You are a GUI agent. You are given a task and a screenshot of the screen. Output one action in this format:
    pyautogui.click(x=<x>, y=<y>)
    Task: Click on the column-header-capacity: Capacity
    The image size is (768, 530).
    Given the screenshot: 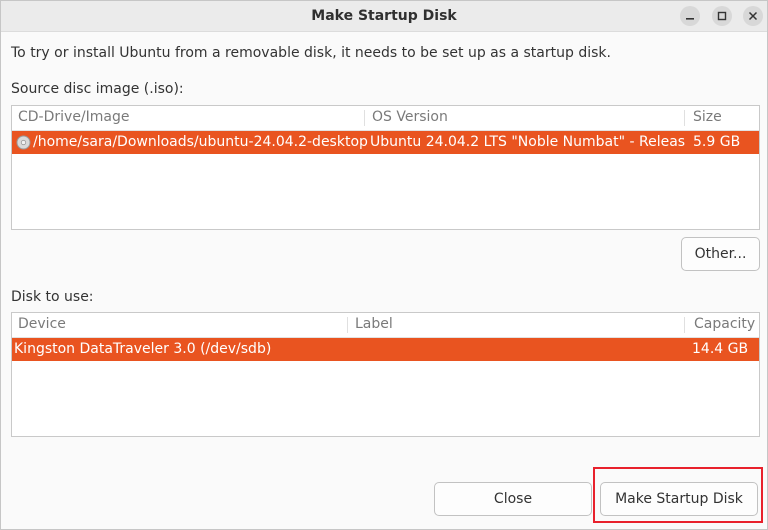 What is the action you would take?
    pyautogui.click(x=724, y=324)
    